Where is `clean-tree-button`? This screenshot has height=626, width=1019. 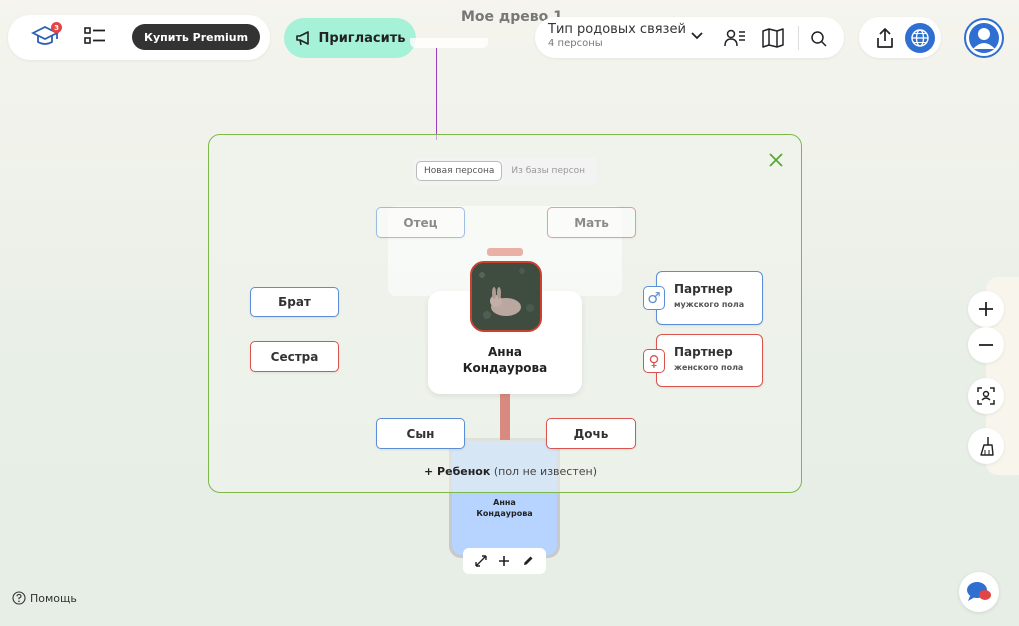 clean-tree-button is located at coordinates (986, 446).